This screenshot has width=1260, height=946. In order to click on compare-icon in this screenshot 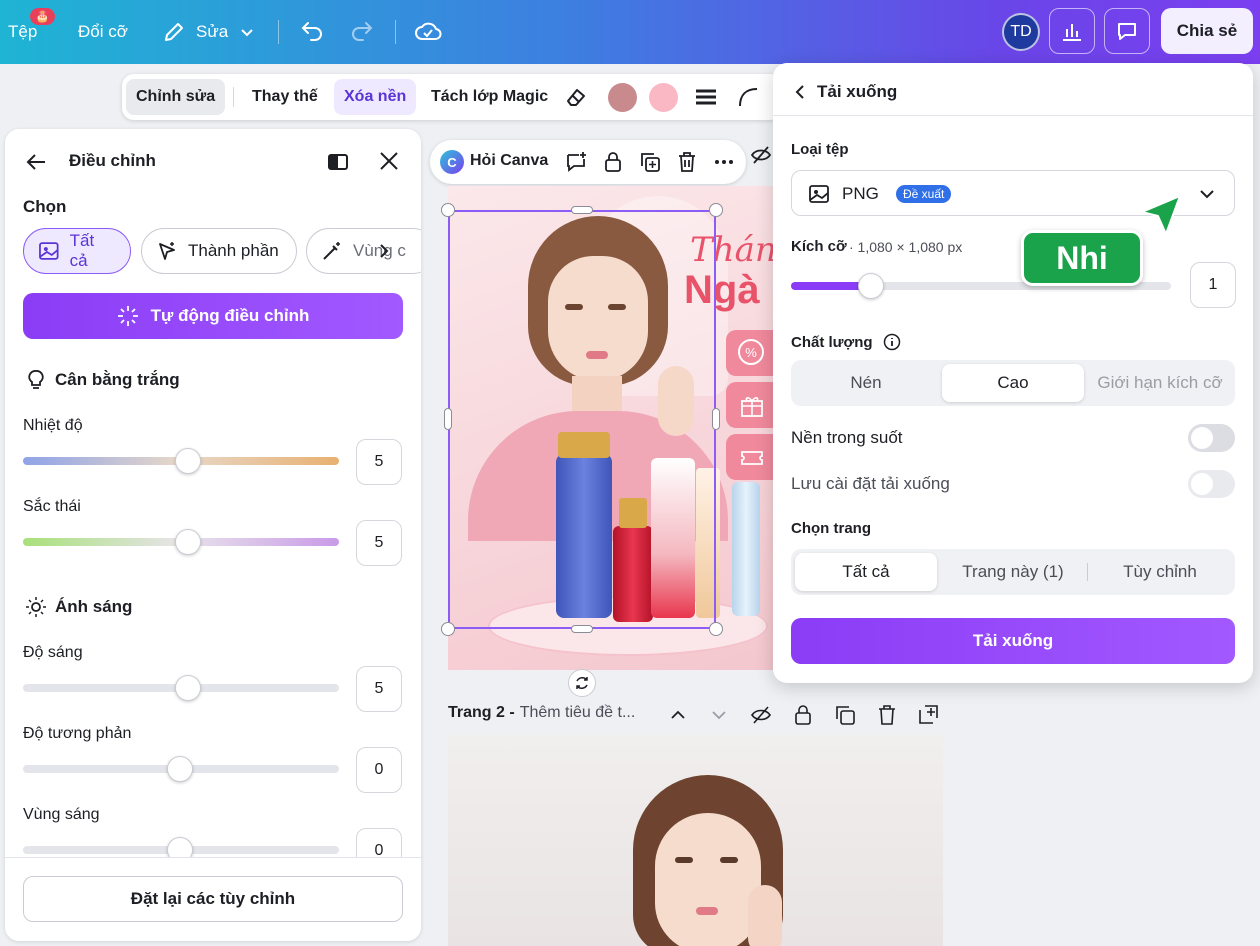, I will do `click(338, 162)`.